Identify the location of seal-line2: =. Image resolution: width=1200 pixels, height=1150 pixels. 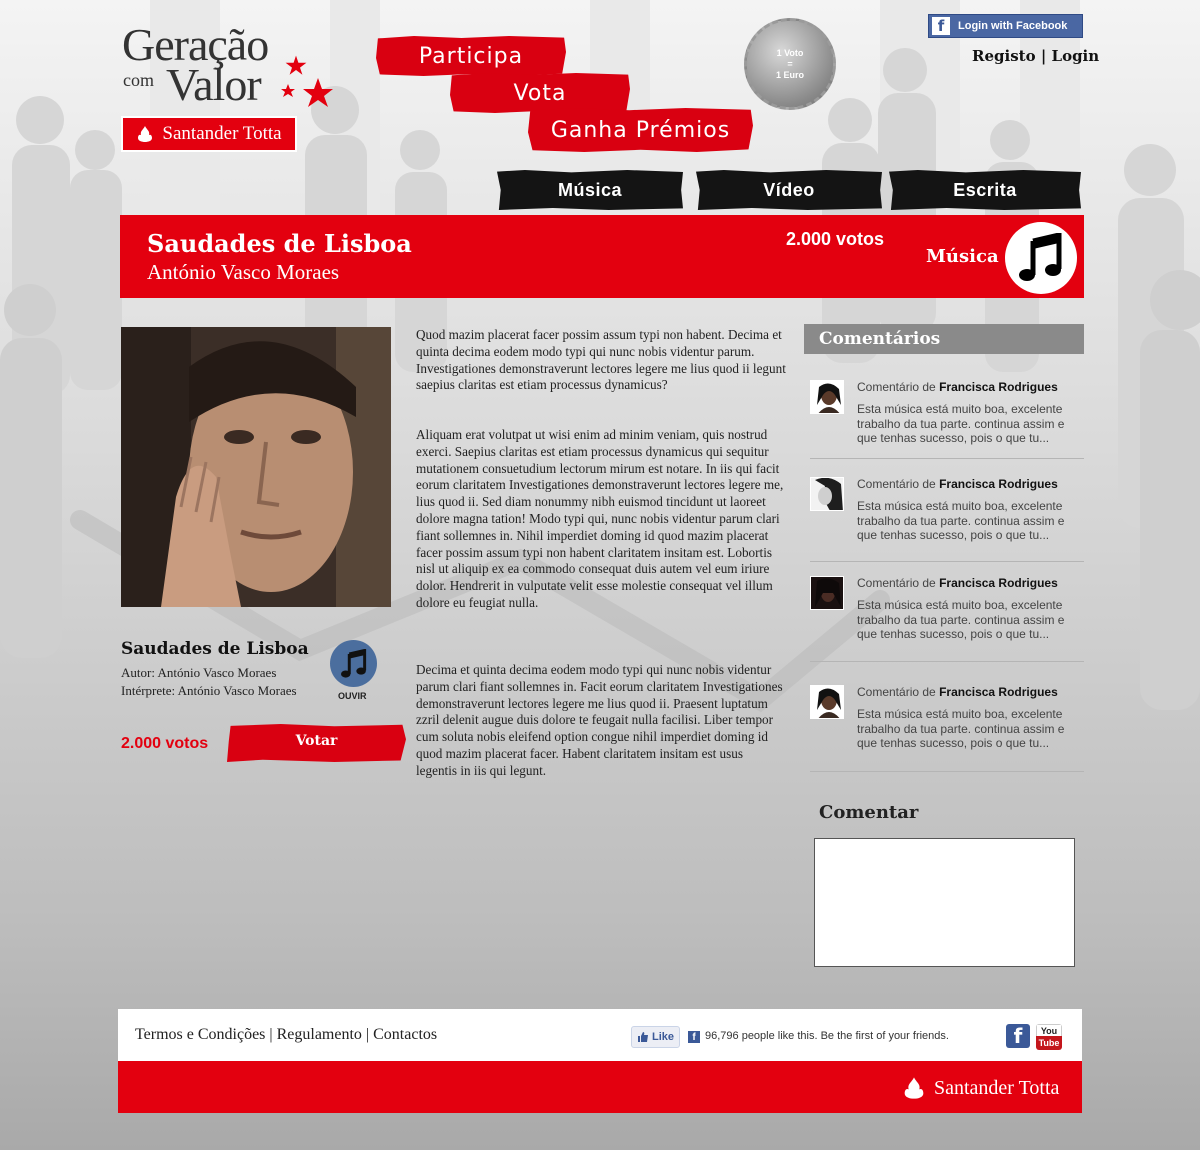
(790, 63).